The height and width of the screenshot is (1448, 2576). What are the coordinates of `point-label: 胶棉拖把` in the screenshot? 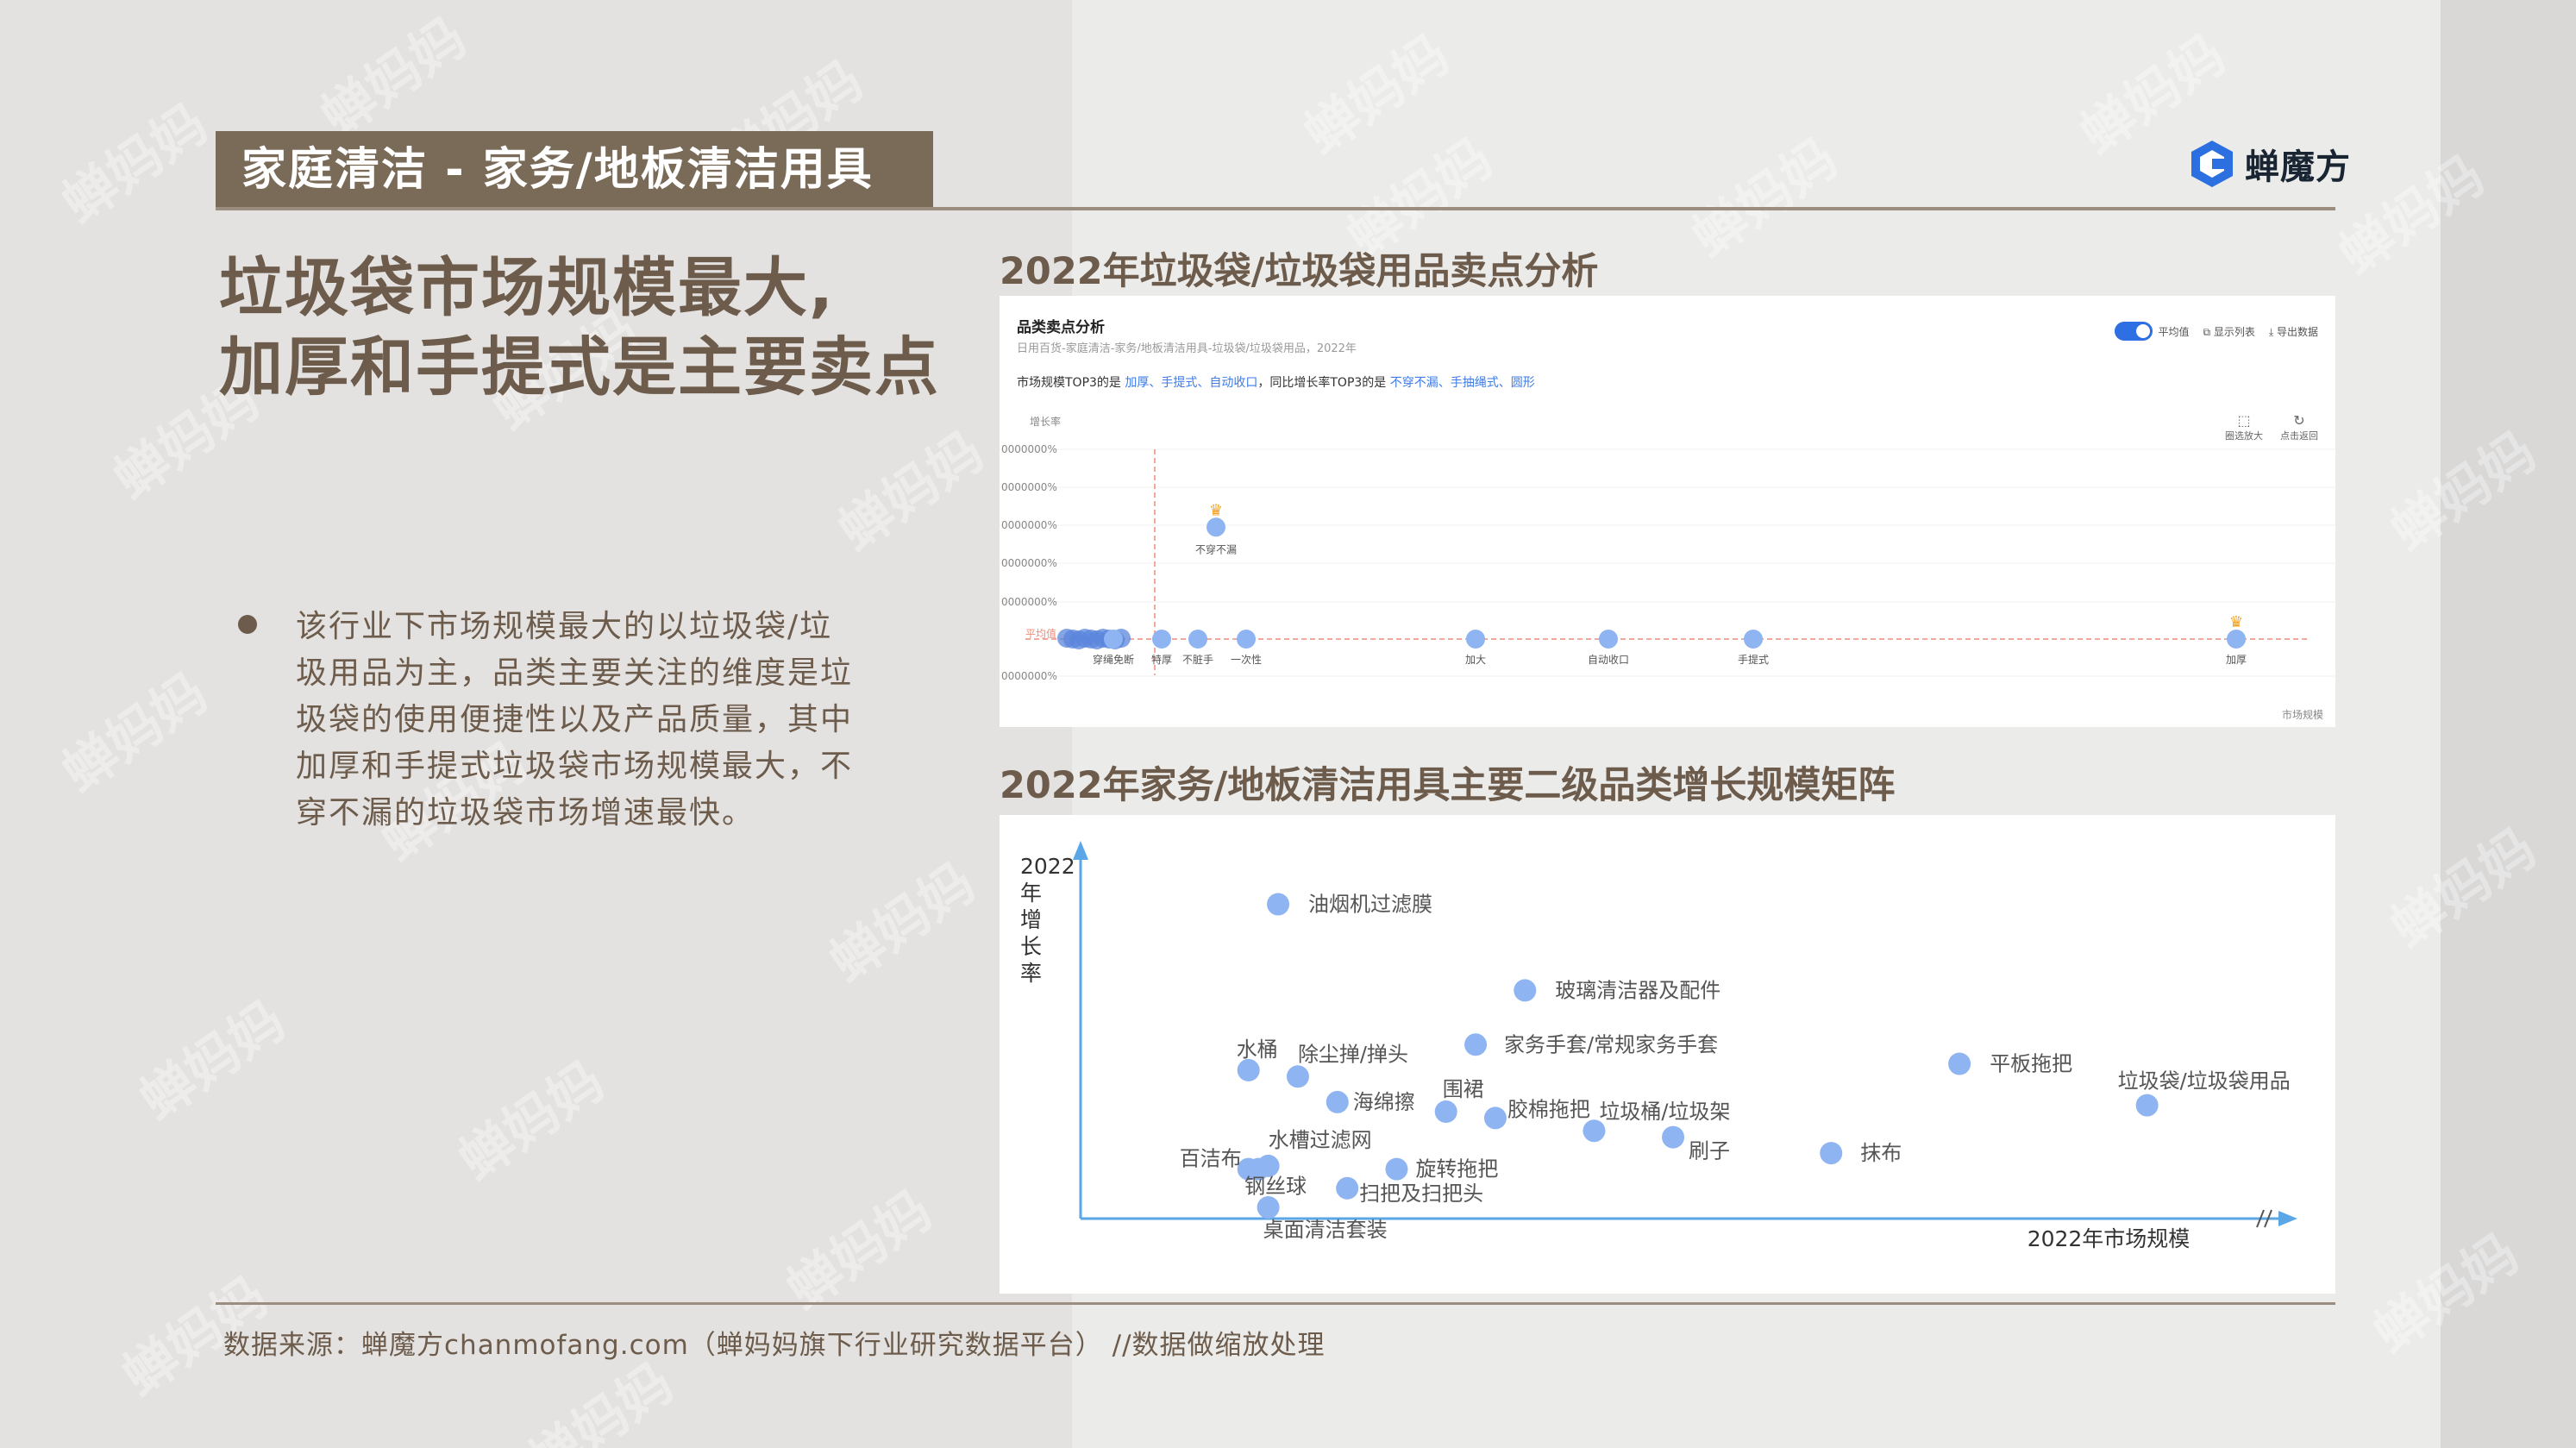 It's located at (1548, 1109).